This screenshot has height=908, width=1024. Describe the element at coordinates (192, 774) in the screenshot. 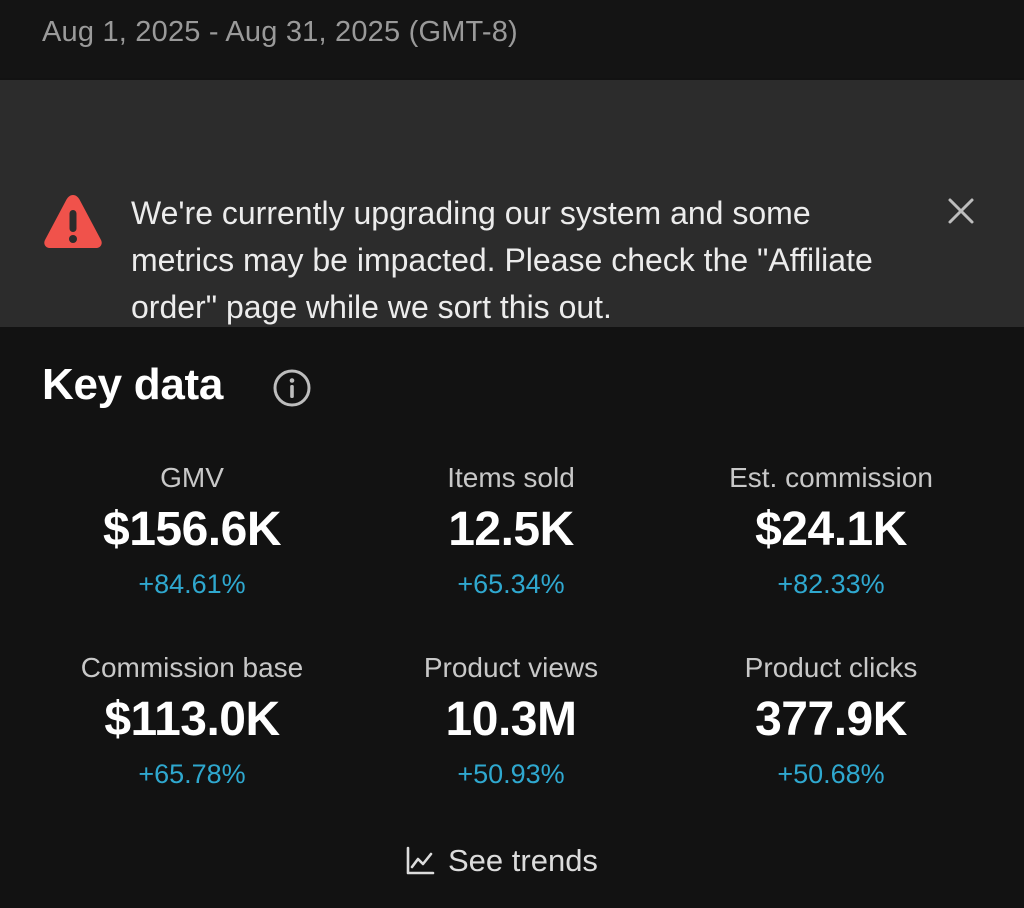

I see `metric-change: +65.78%` at that location.